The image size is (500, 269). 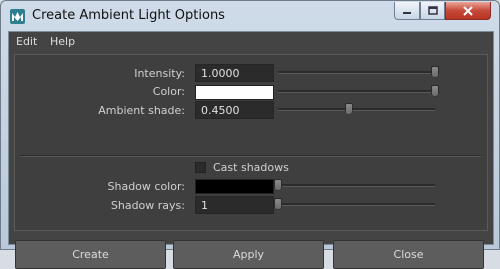 What do you see at coordinates (147, 205) in the screenshot?
I see `shadow-rays-label: Shadow rays:` at bounding box center [147, 205].